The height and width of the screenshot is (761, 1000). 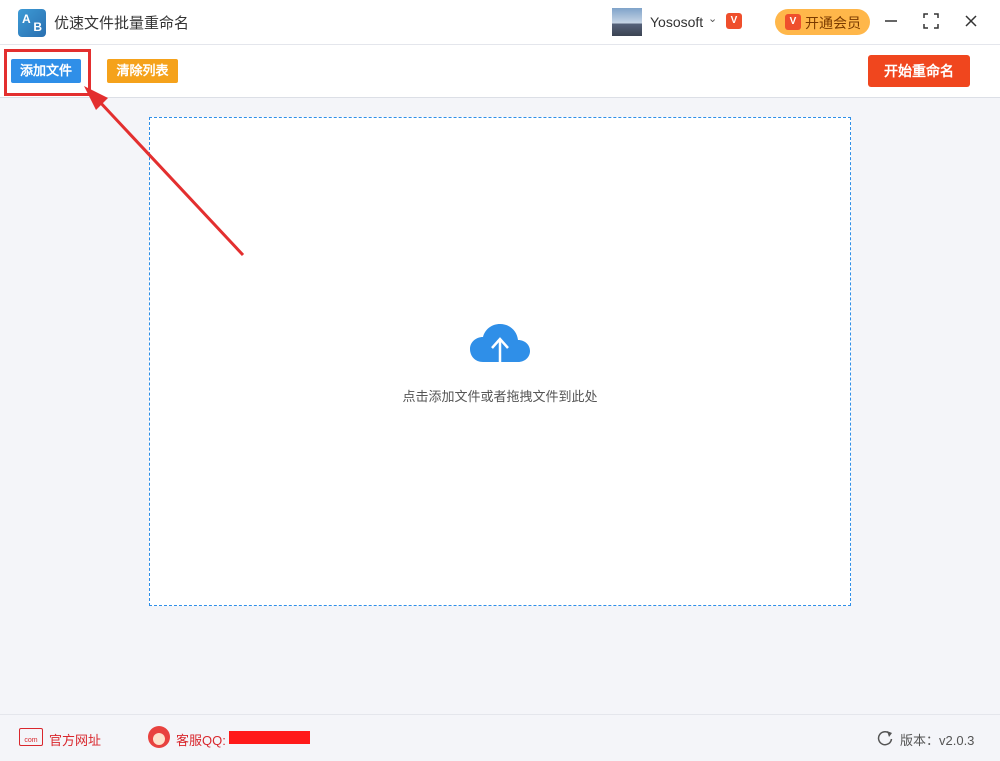 What do you see at coordinates (500, 71) in the screenshot?
I see `toolbar: 添加文件 清除列表 开始重命名` at bounding box center [500, 71].